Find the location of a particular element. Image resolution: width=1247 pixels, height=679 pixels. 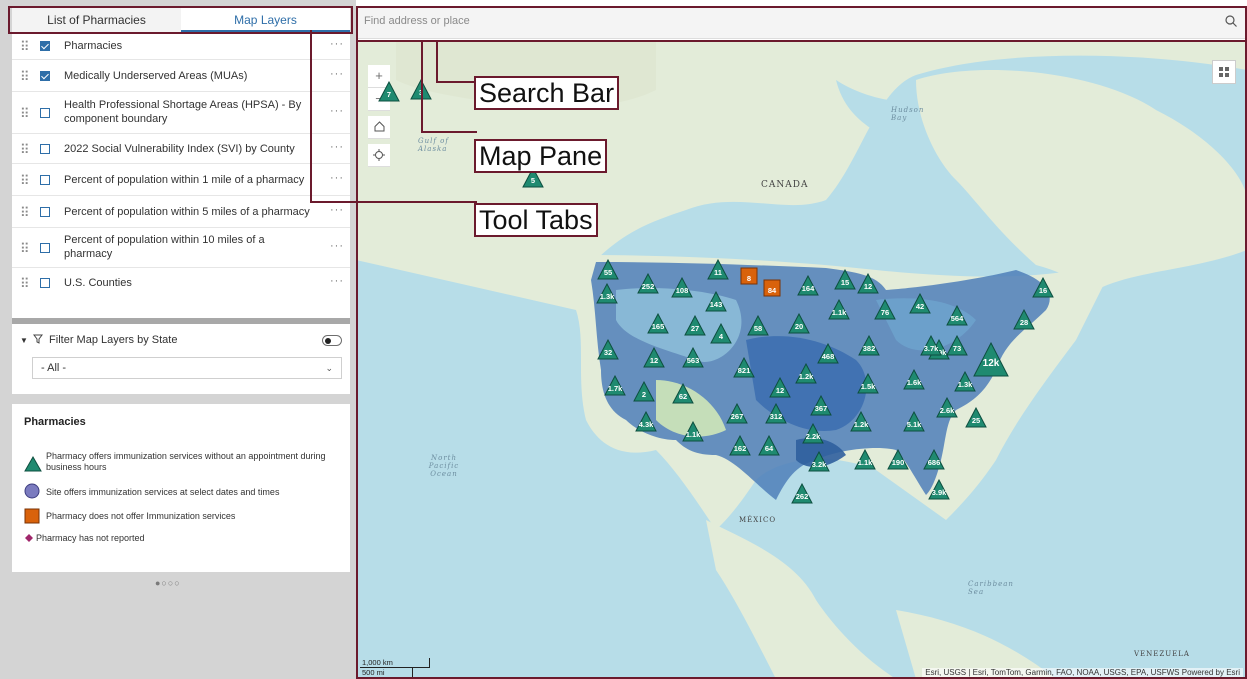

cluster-marker: 1.5k is located at coordinates (868, 383).